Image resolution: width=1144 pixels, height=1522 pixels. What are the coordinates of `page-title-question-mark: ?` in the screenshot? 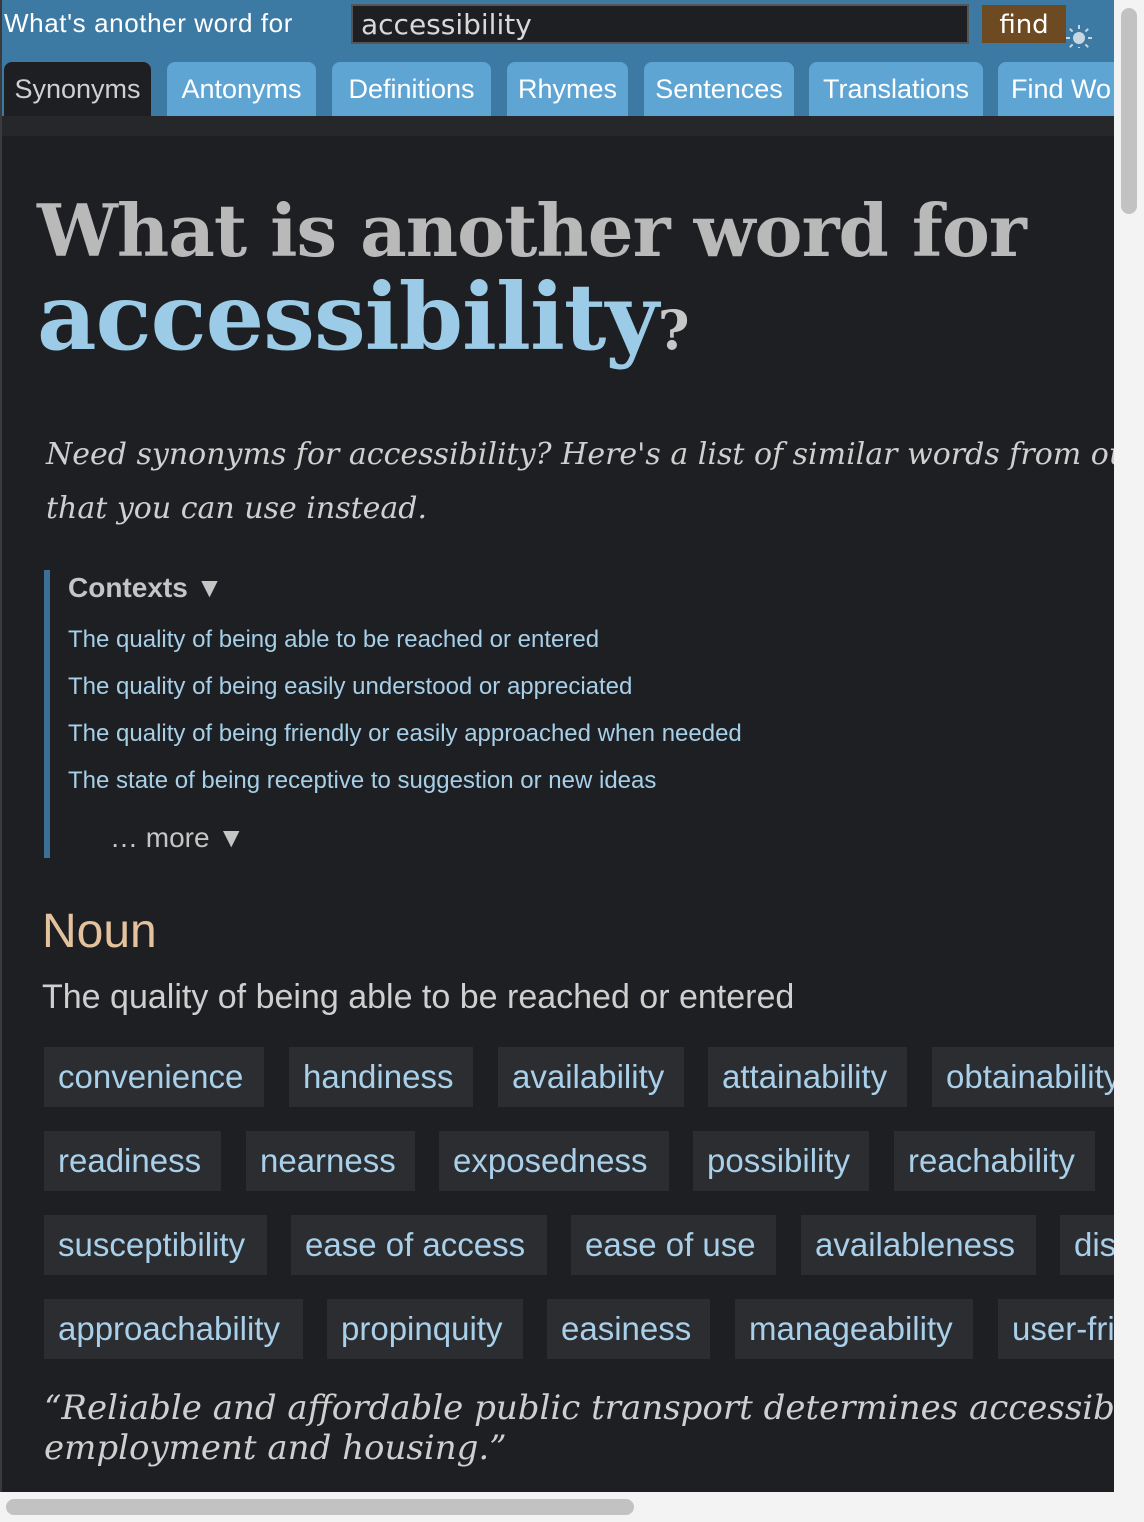 It's located at (673, 330).